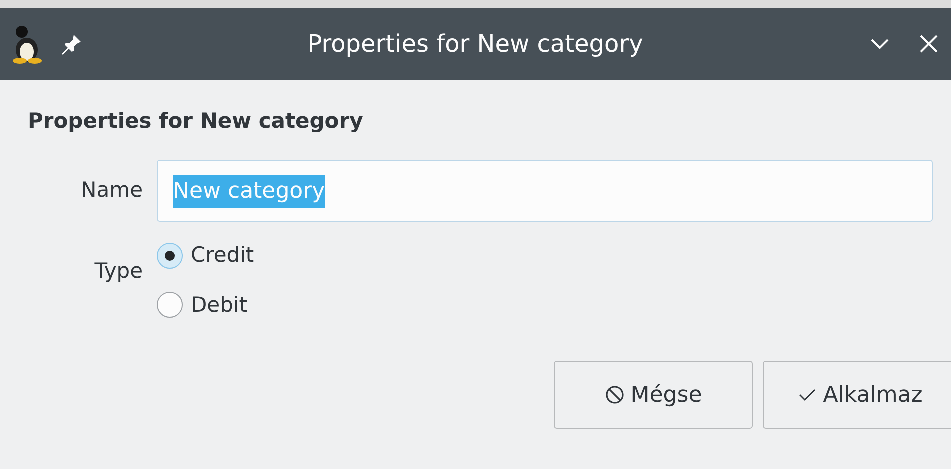  I want to click on name-label: Name, so click(112, 190).